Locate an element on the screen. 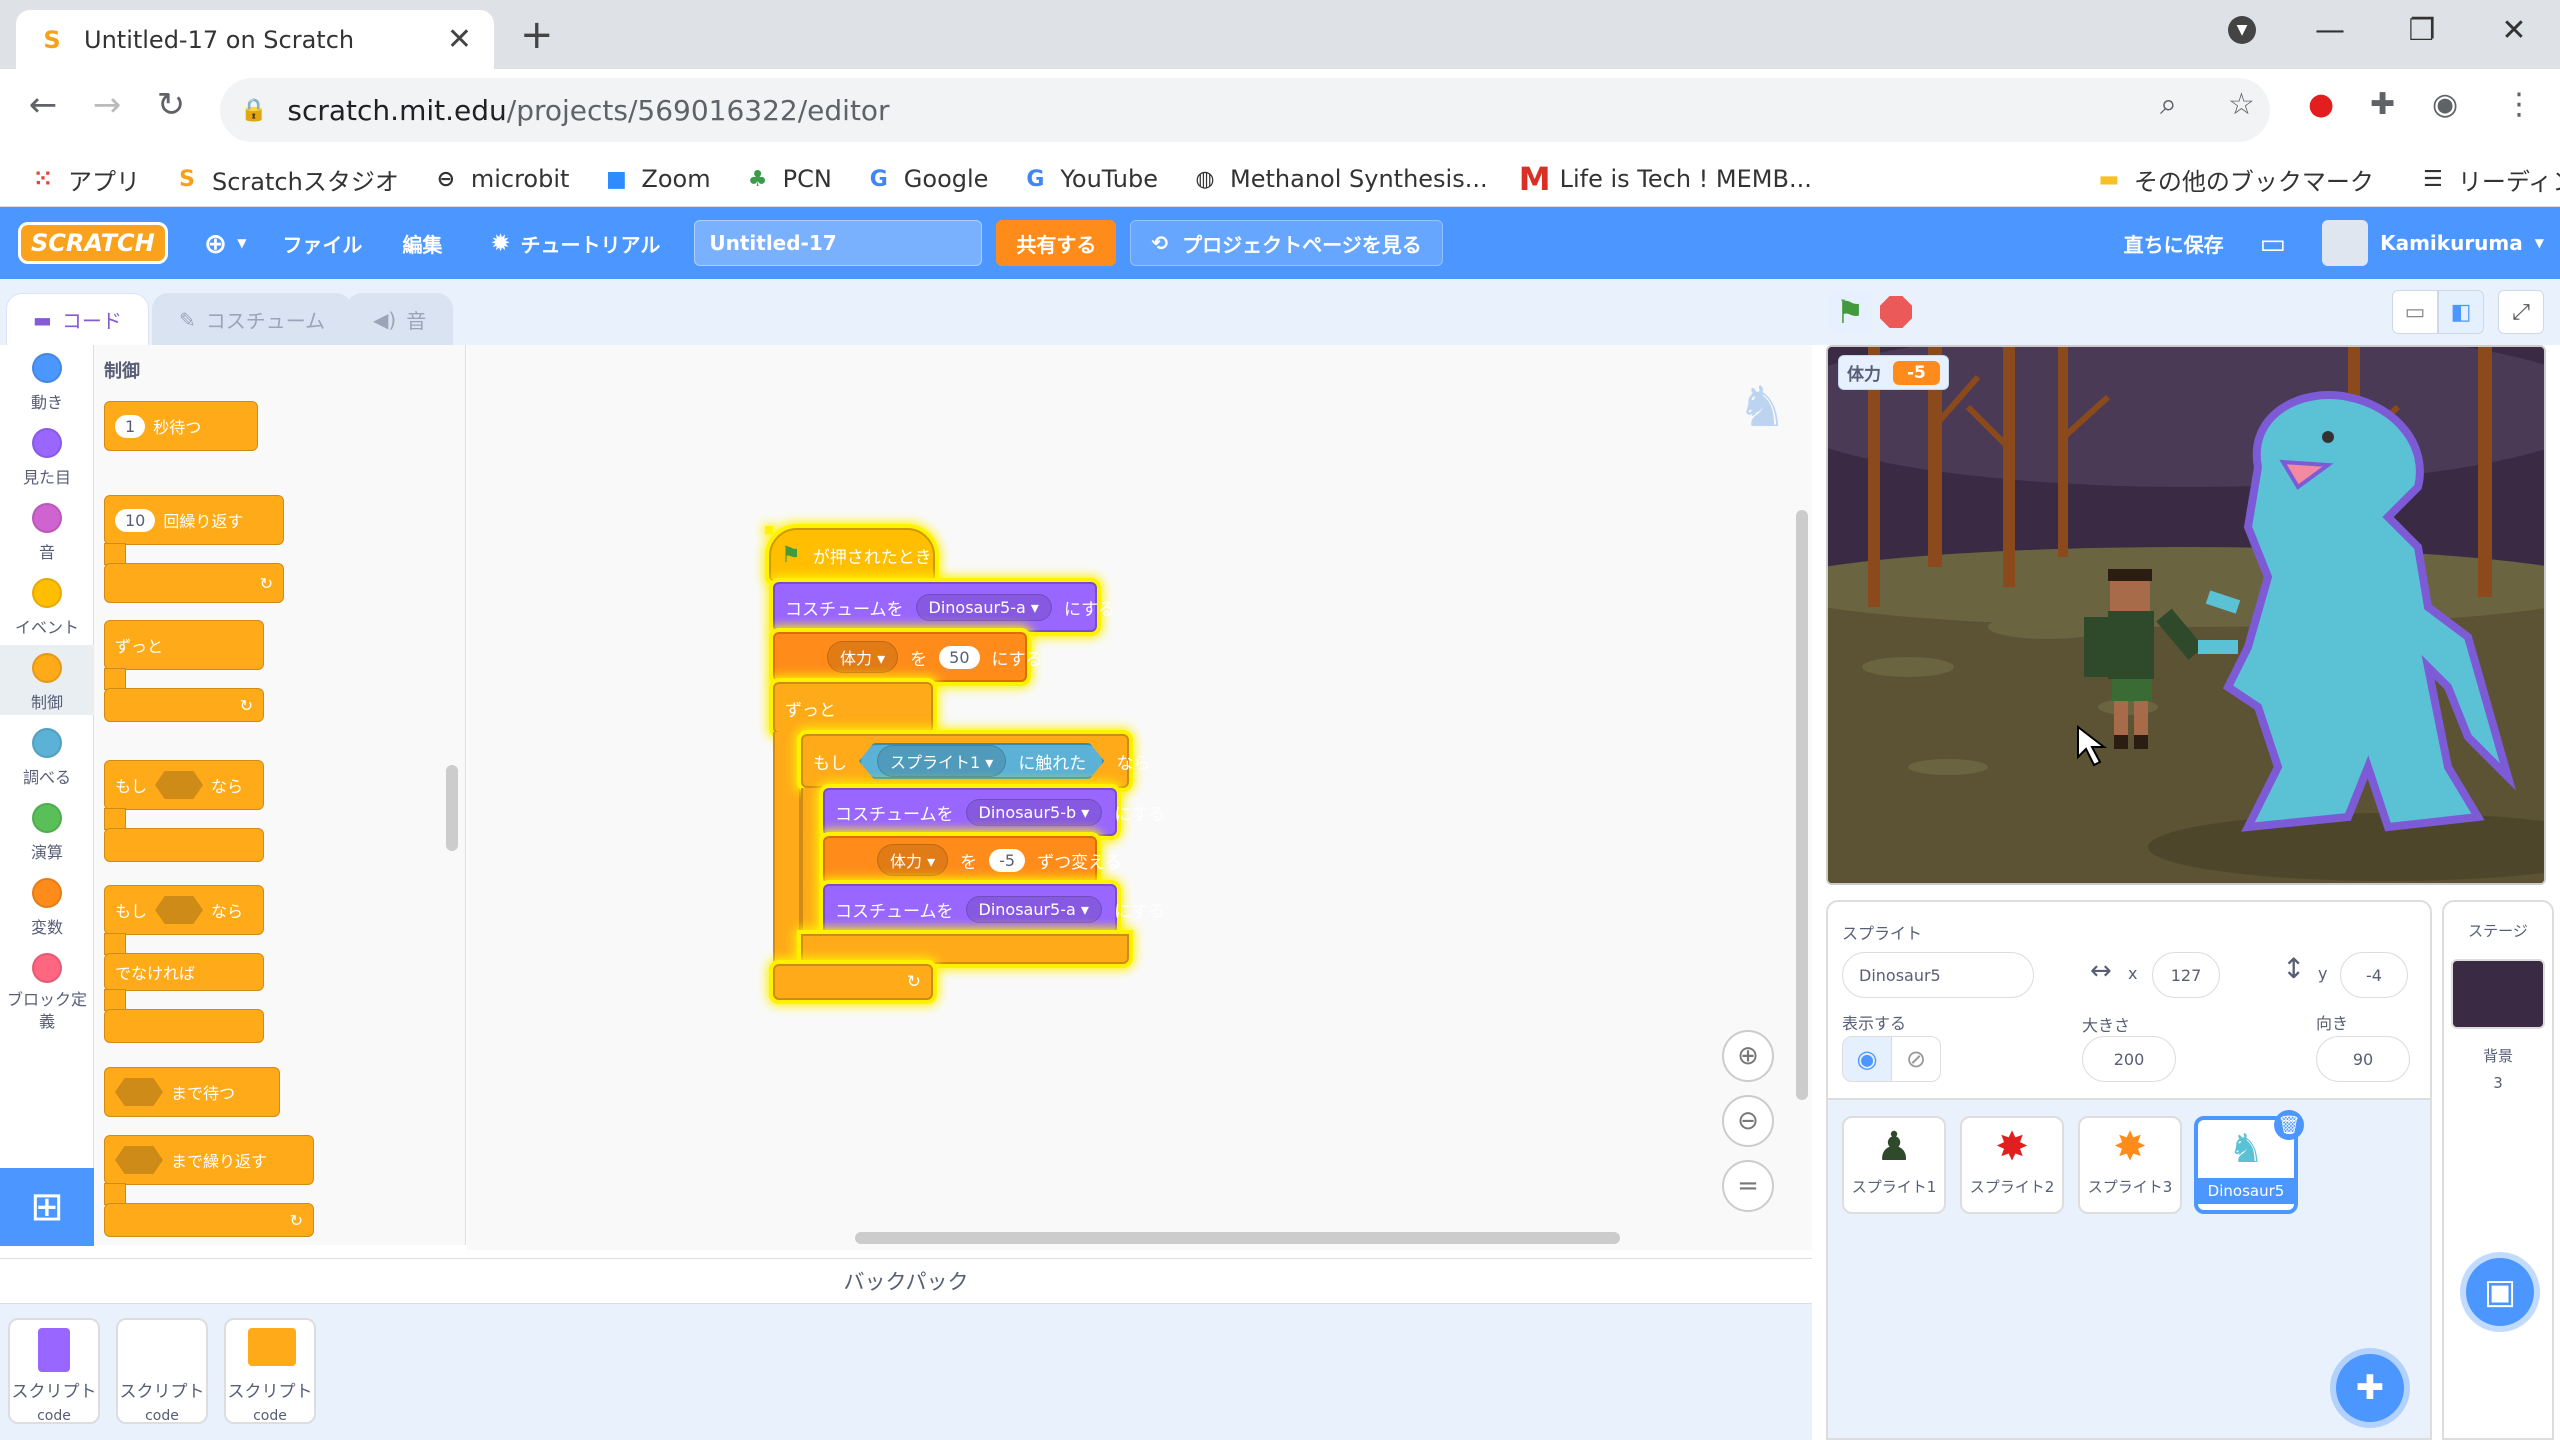 The height and width of the screenshot is (1440, 2560). bookmark-microbit: ⊖ microbit is located at coordinates (501, 179).